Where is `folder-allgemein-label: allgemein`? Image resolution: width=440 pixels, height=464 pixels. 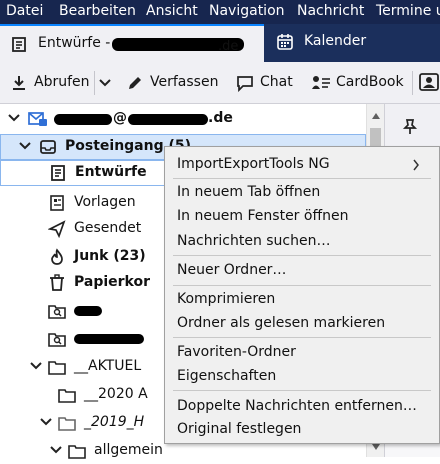 folder-allgemein-label: allgemein is located at coordinates (128, 450).